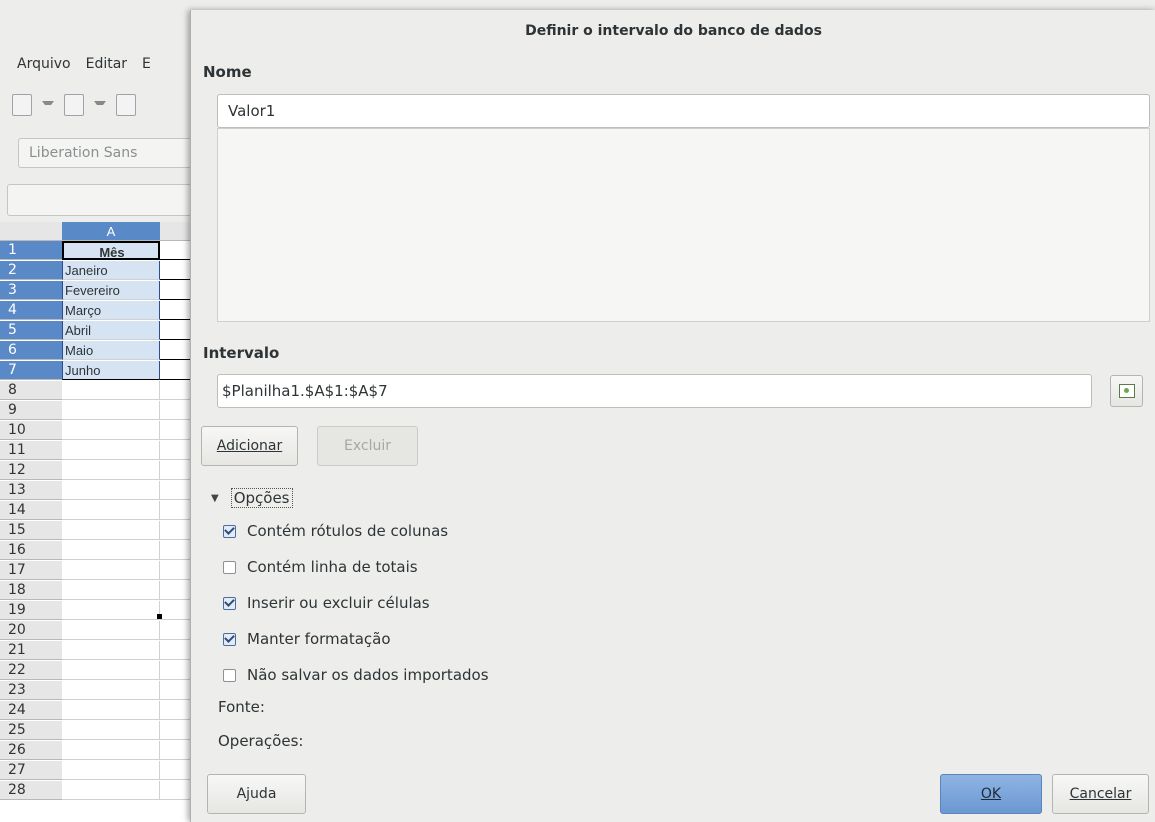 The image size is (1155, 822). Describe the element at coordinates (31, 690) in the screenshot. I see `row-header: 23` at that location.